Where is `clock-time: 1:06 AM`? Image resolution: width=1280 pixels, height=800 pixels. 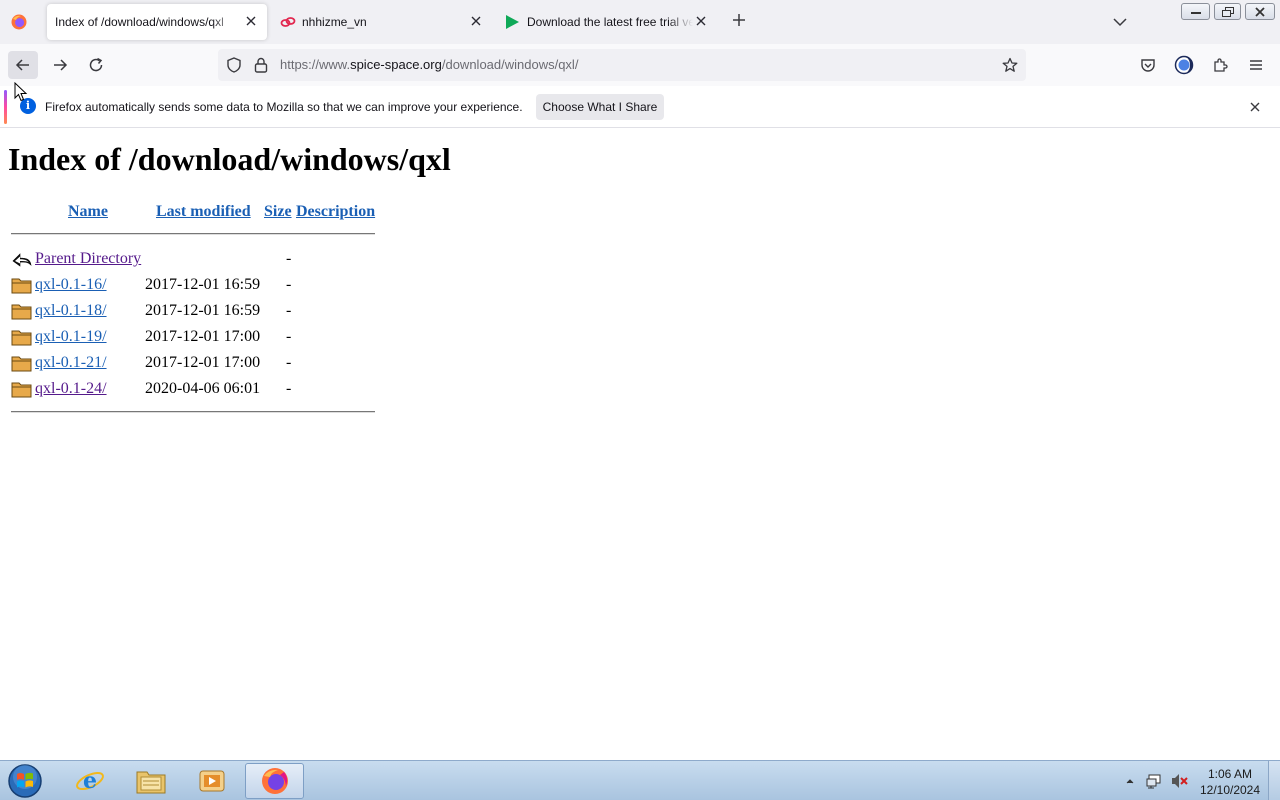
clock-time: 1:06 AM is located at coordinates (1230, 774).